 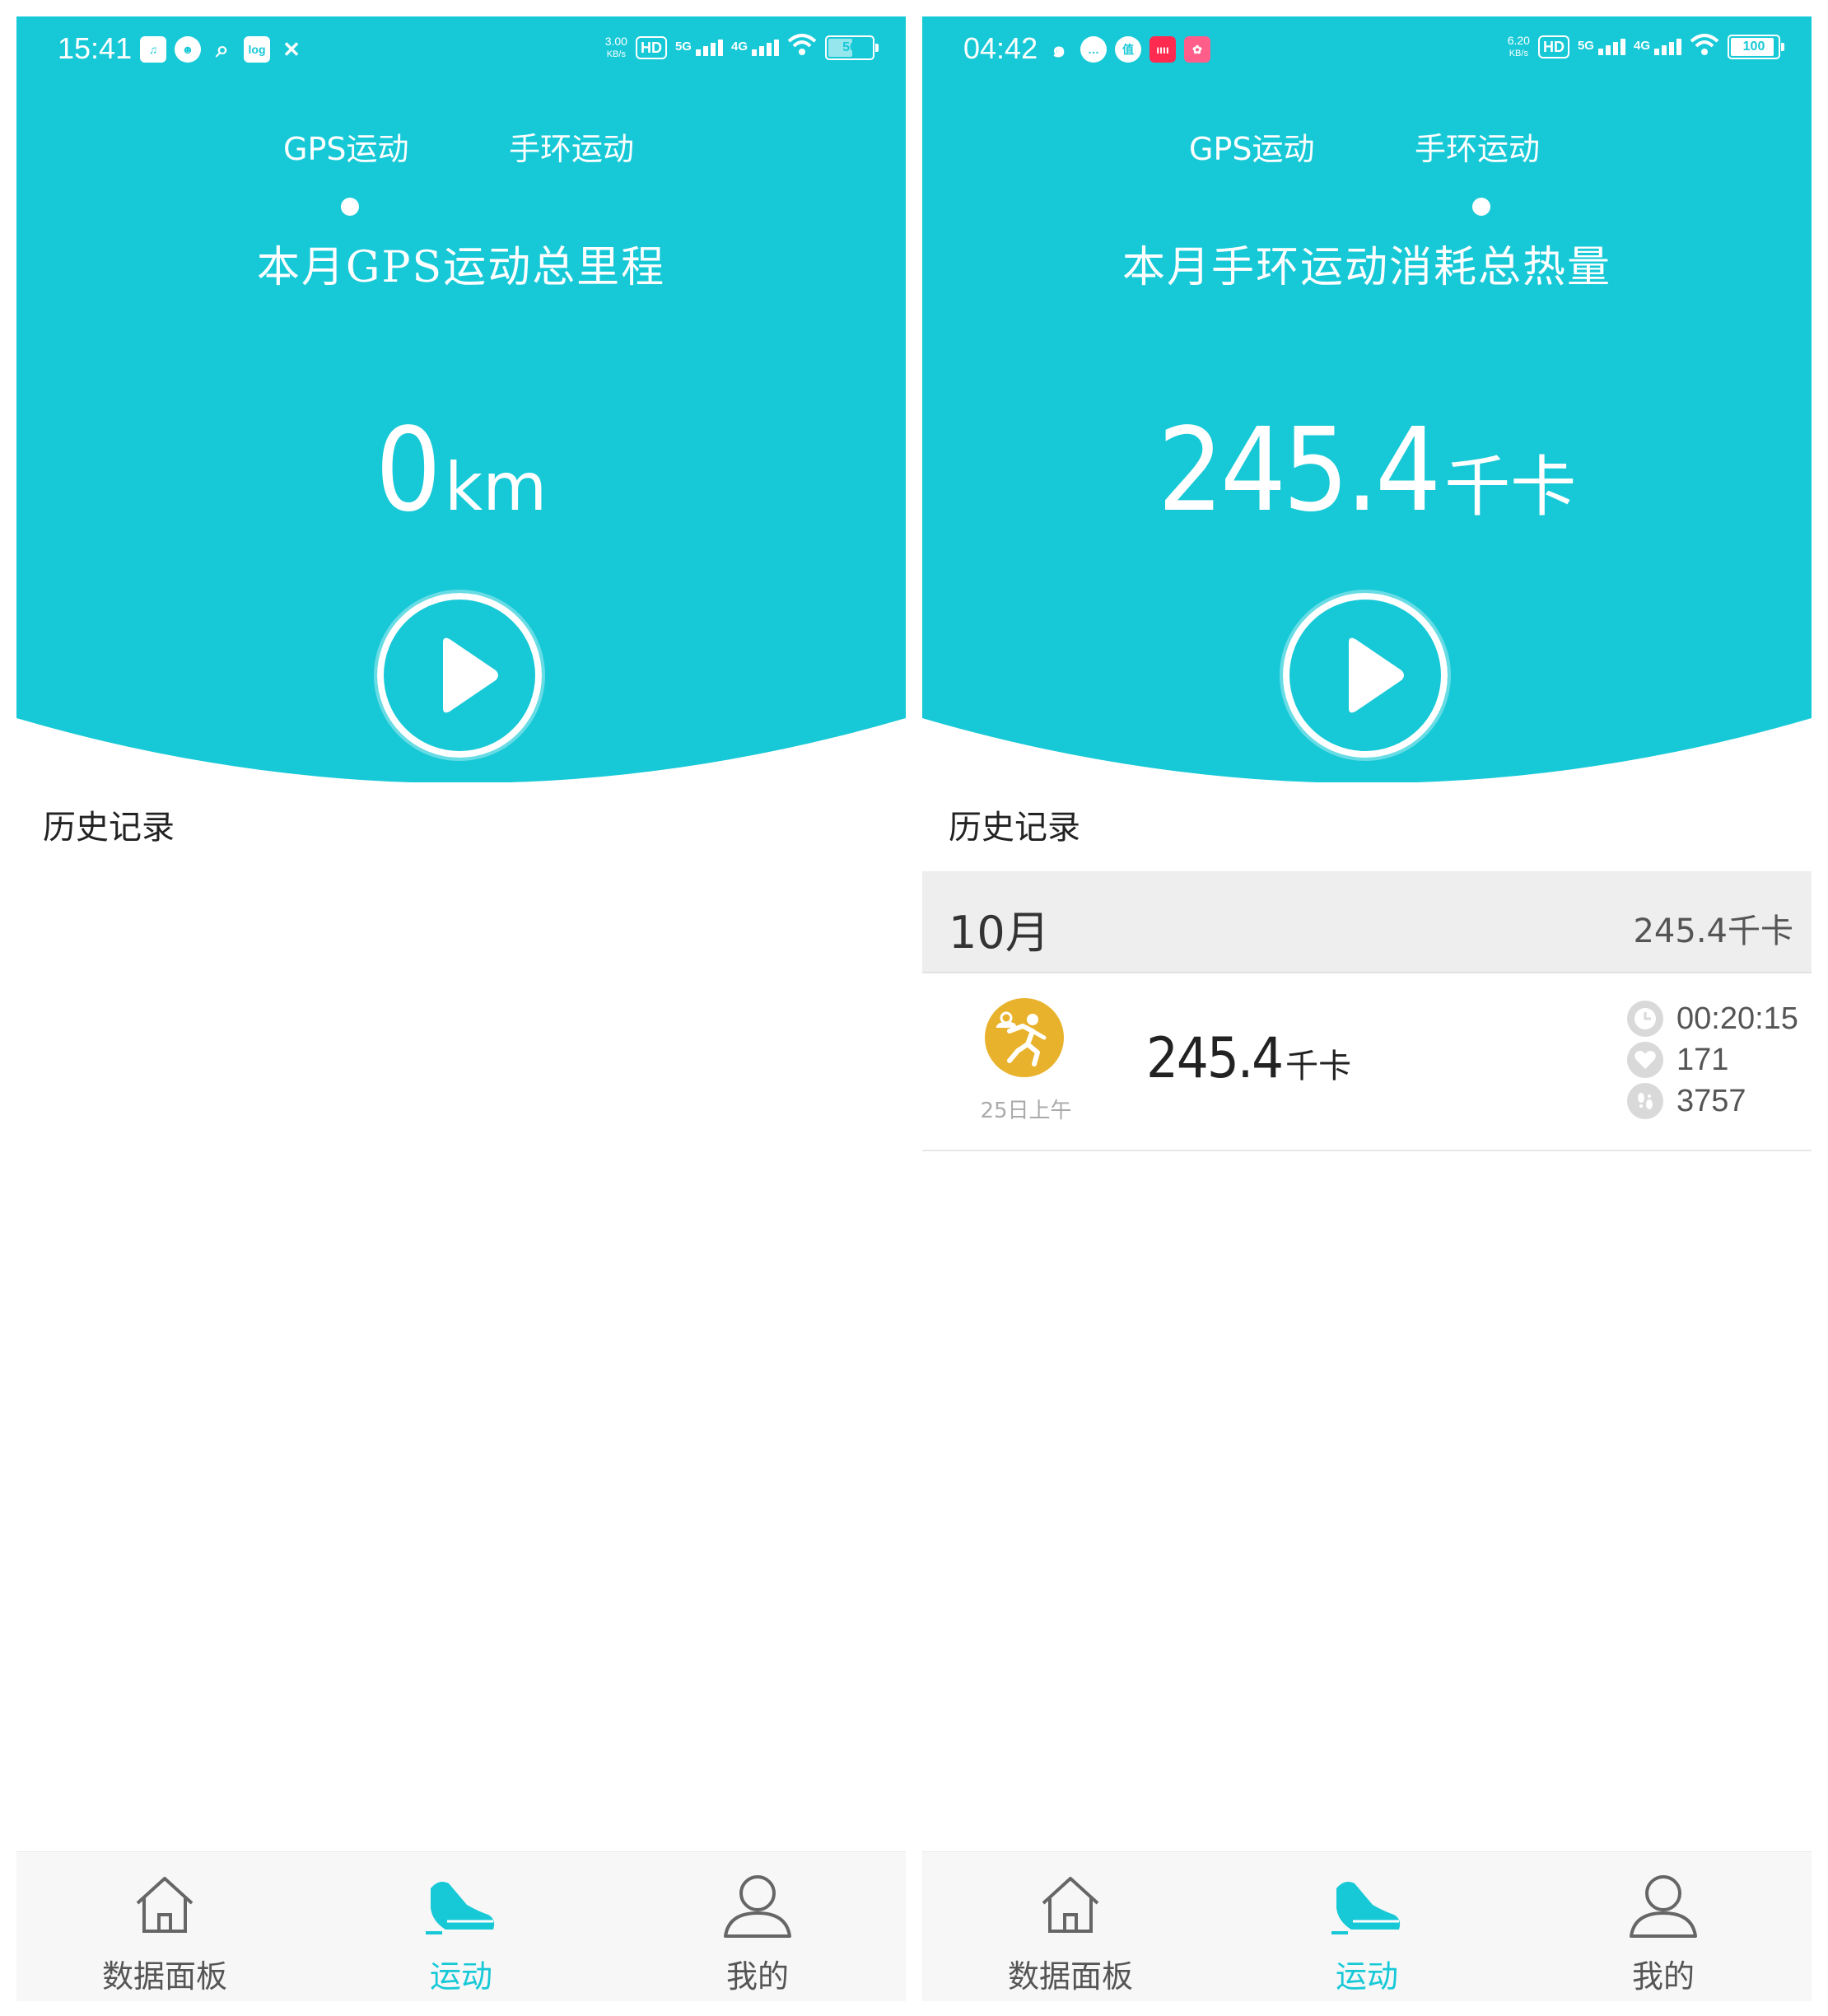 I want to click on record-stats: 00:20:15 171 3757, so click(x=1712, y=1060).